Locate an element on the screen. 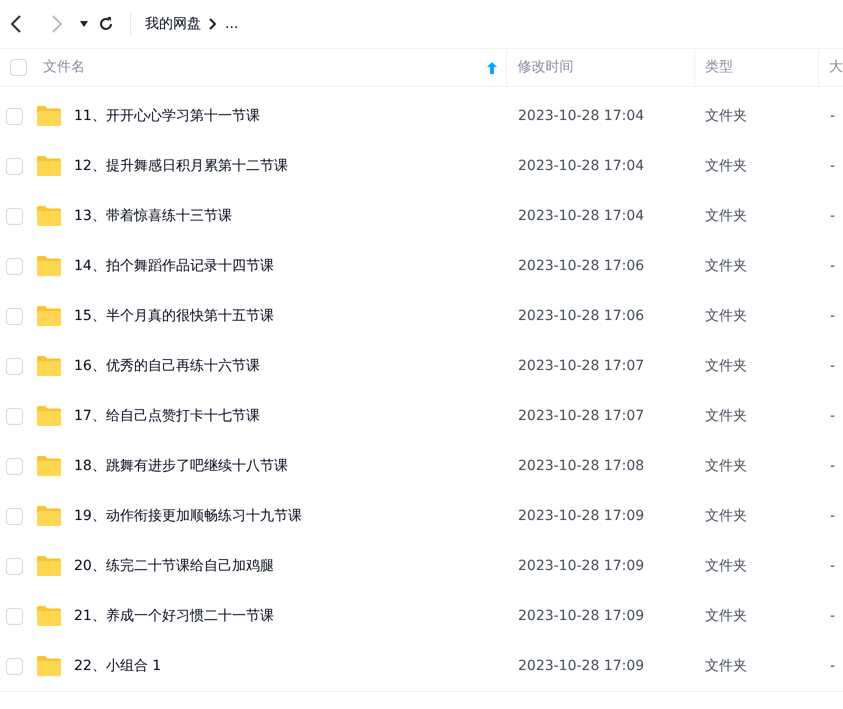 This screenshot has width=843, height=709. file-name: 20、练完二十节课给自己加鸡腿 is located at coordinates (174, 566).